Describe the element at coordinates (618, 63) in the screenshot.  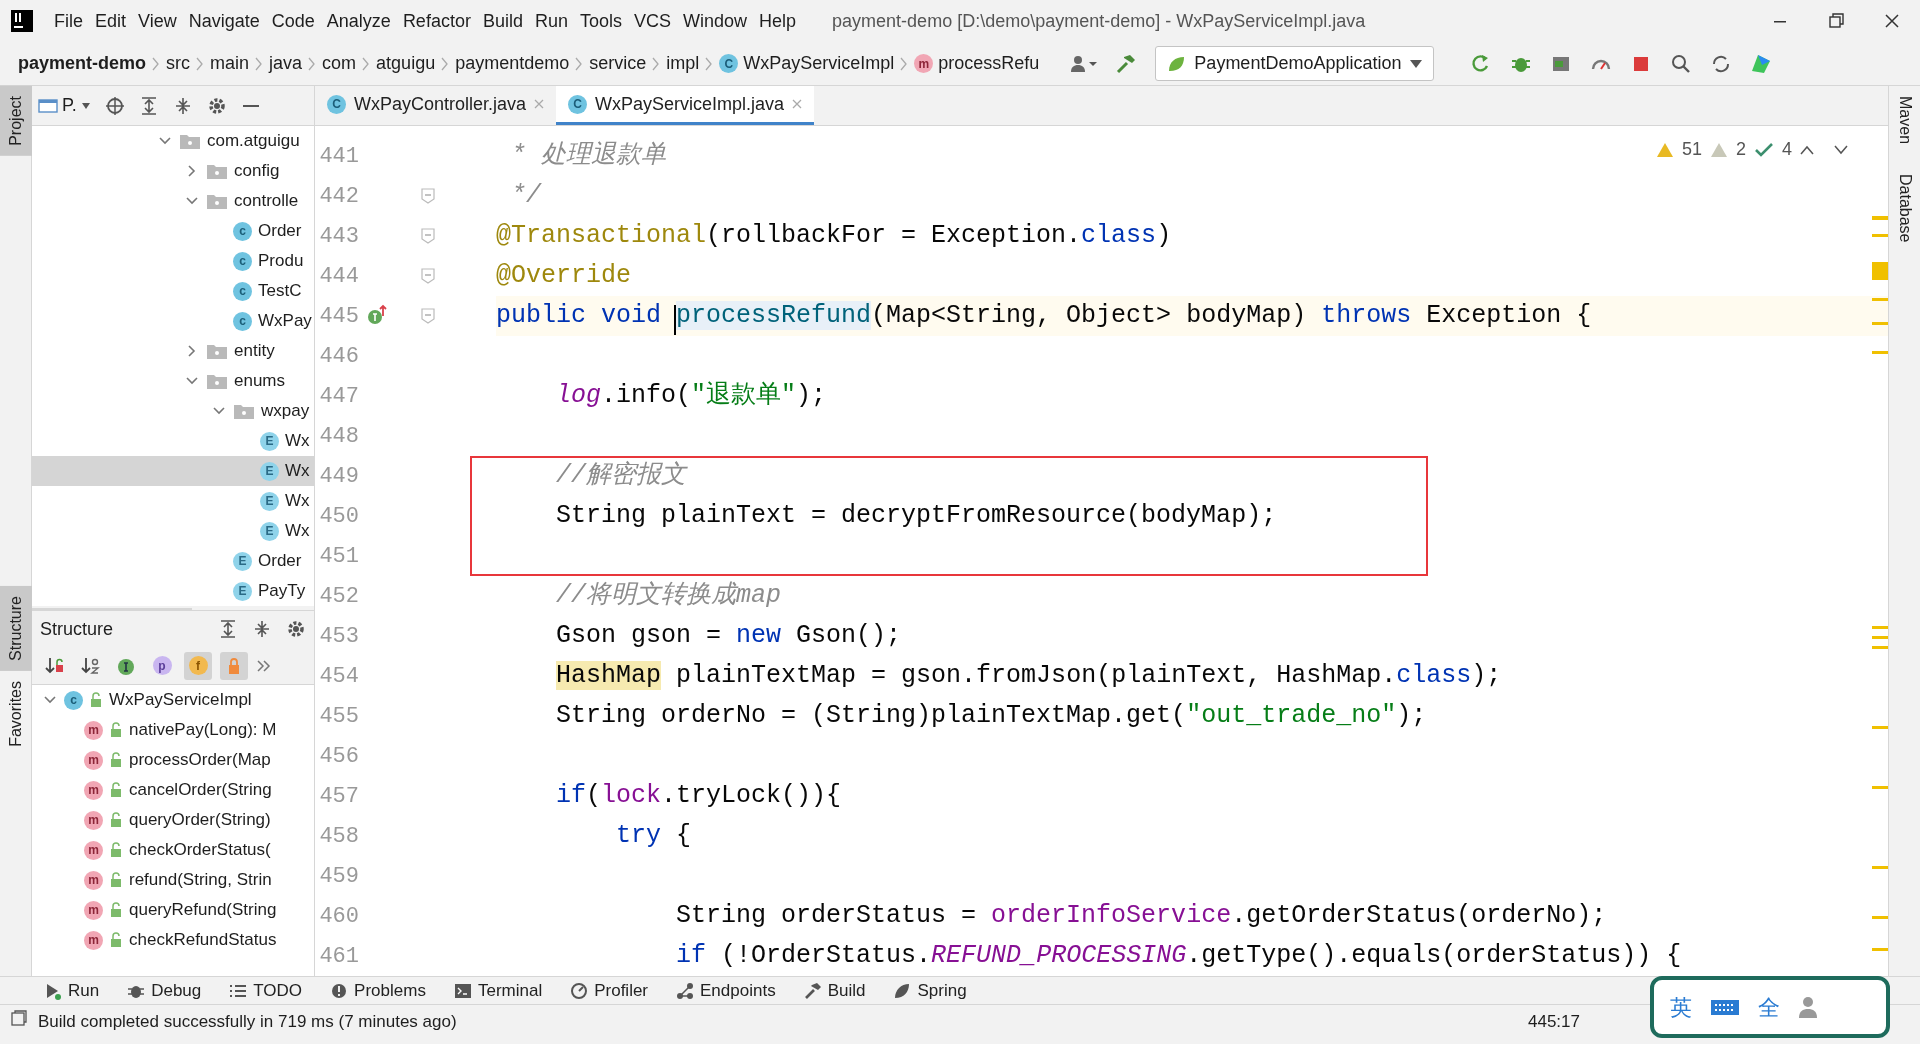
I see `breadcrumb: service` at that location.